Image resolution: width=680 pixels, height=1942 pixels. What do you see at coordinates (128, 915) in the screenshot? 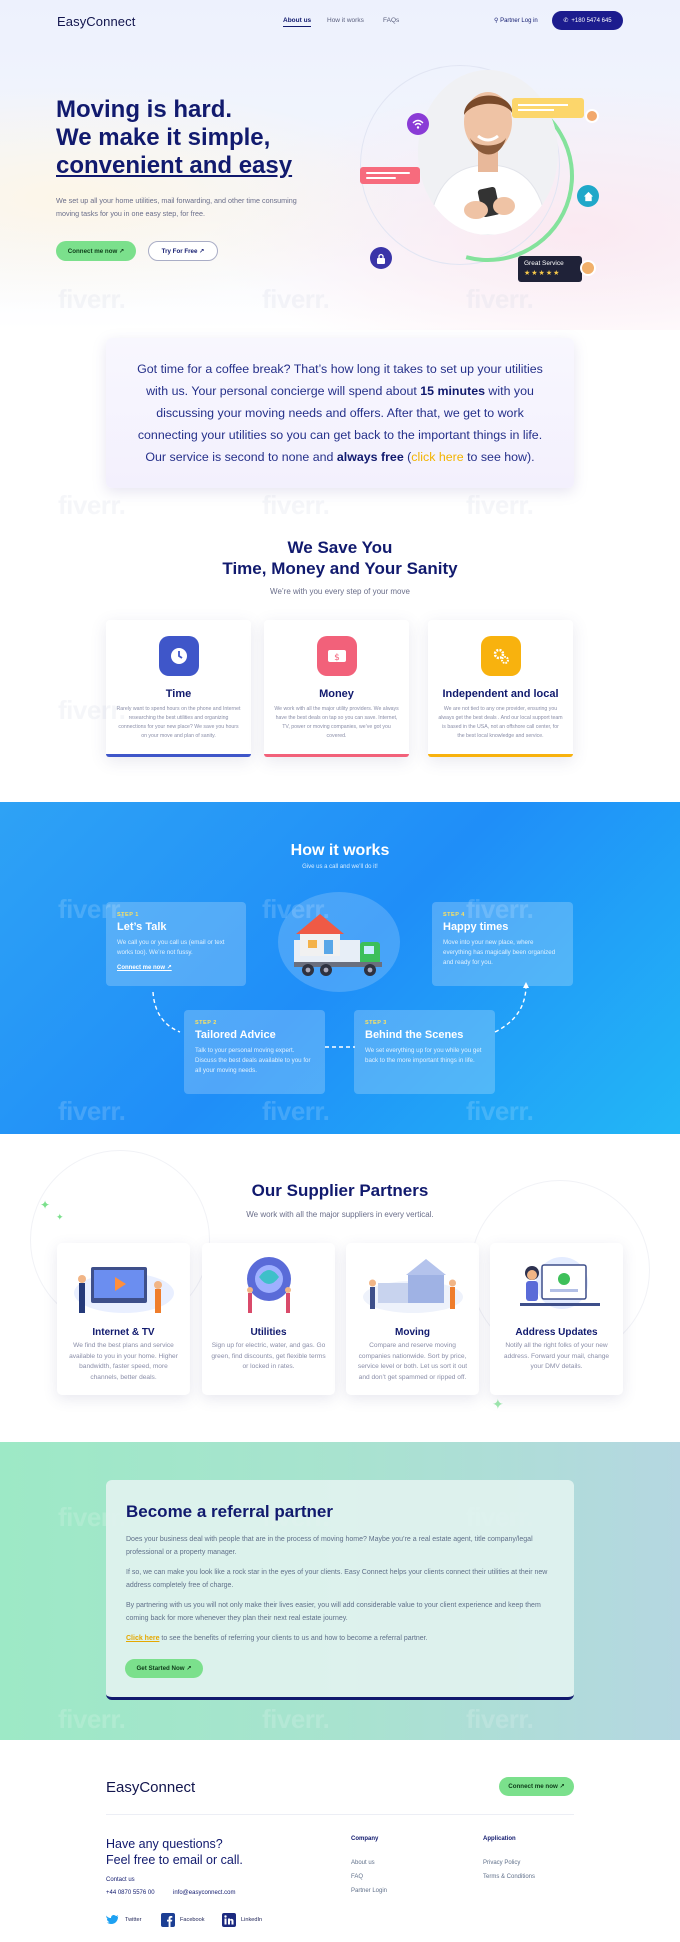
I see `step-number: STEP 1` at bounding box center [128, 915].